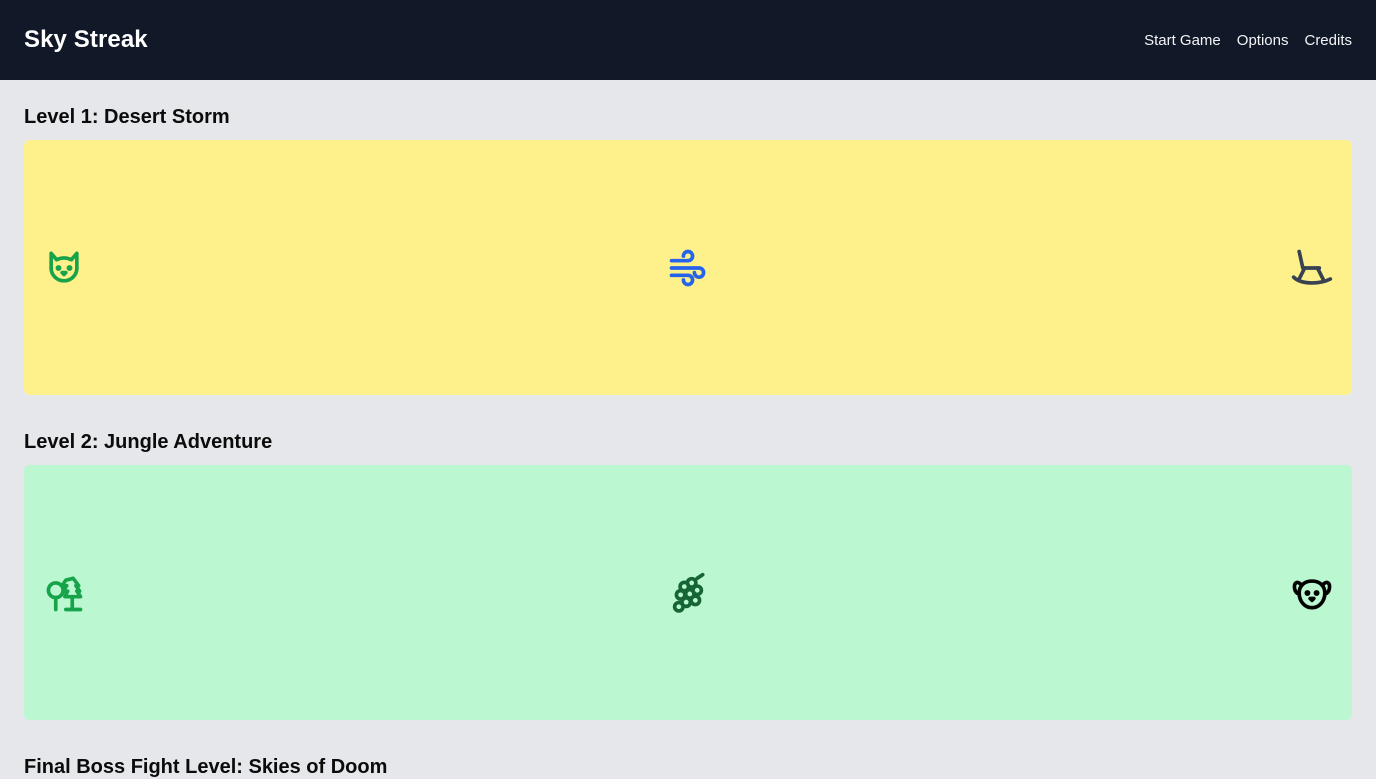 The height and width of the screenshot is (779, 1376). Describe the element at coordinates (1263, 40) in the screenshot. I see `nav-options: Options` at that location.